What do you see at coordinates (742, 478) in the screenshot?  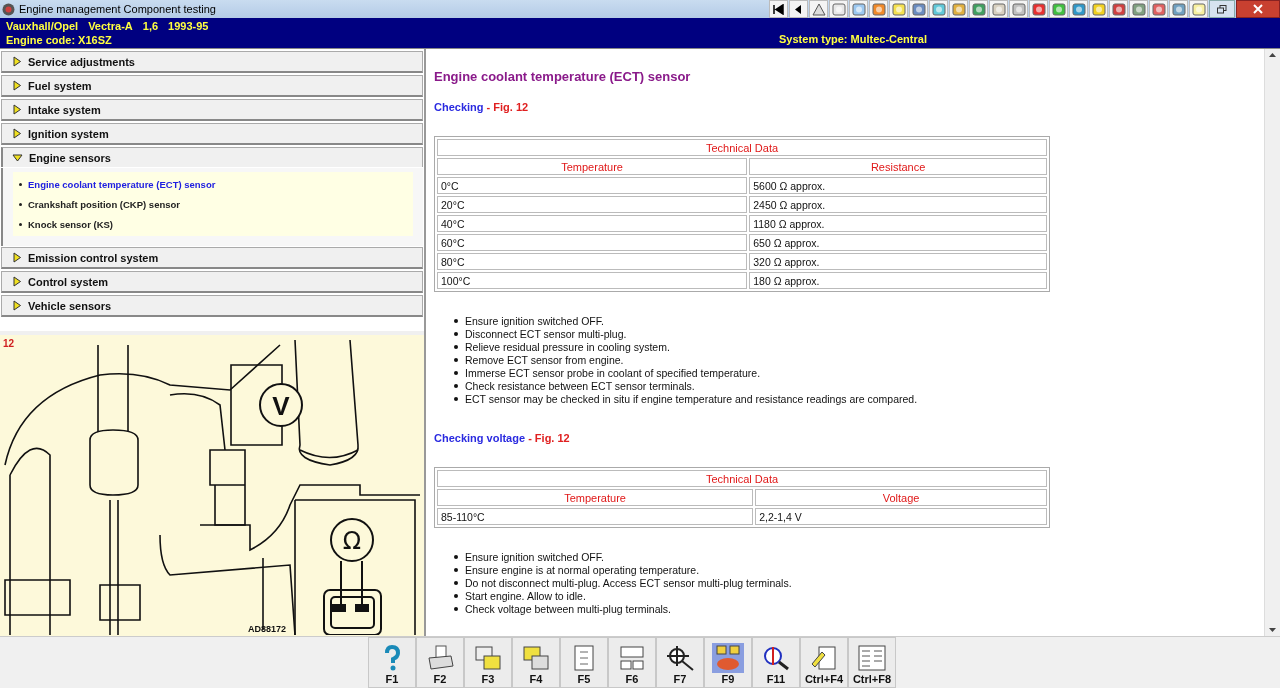 I see `table-title: Technical Data` at bounding box center [742, 478].